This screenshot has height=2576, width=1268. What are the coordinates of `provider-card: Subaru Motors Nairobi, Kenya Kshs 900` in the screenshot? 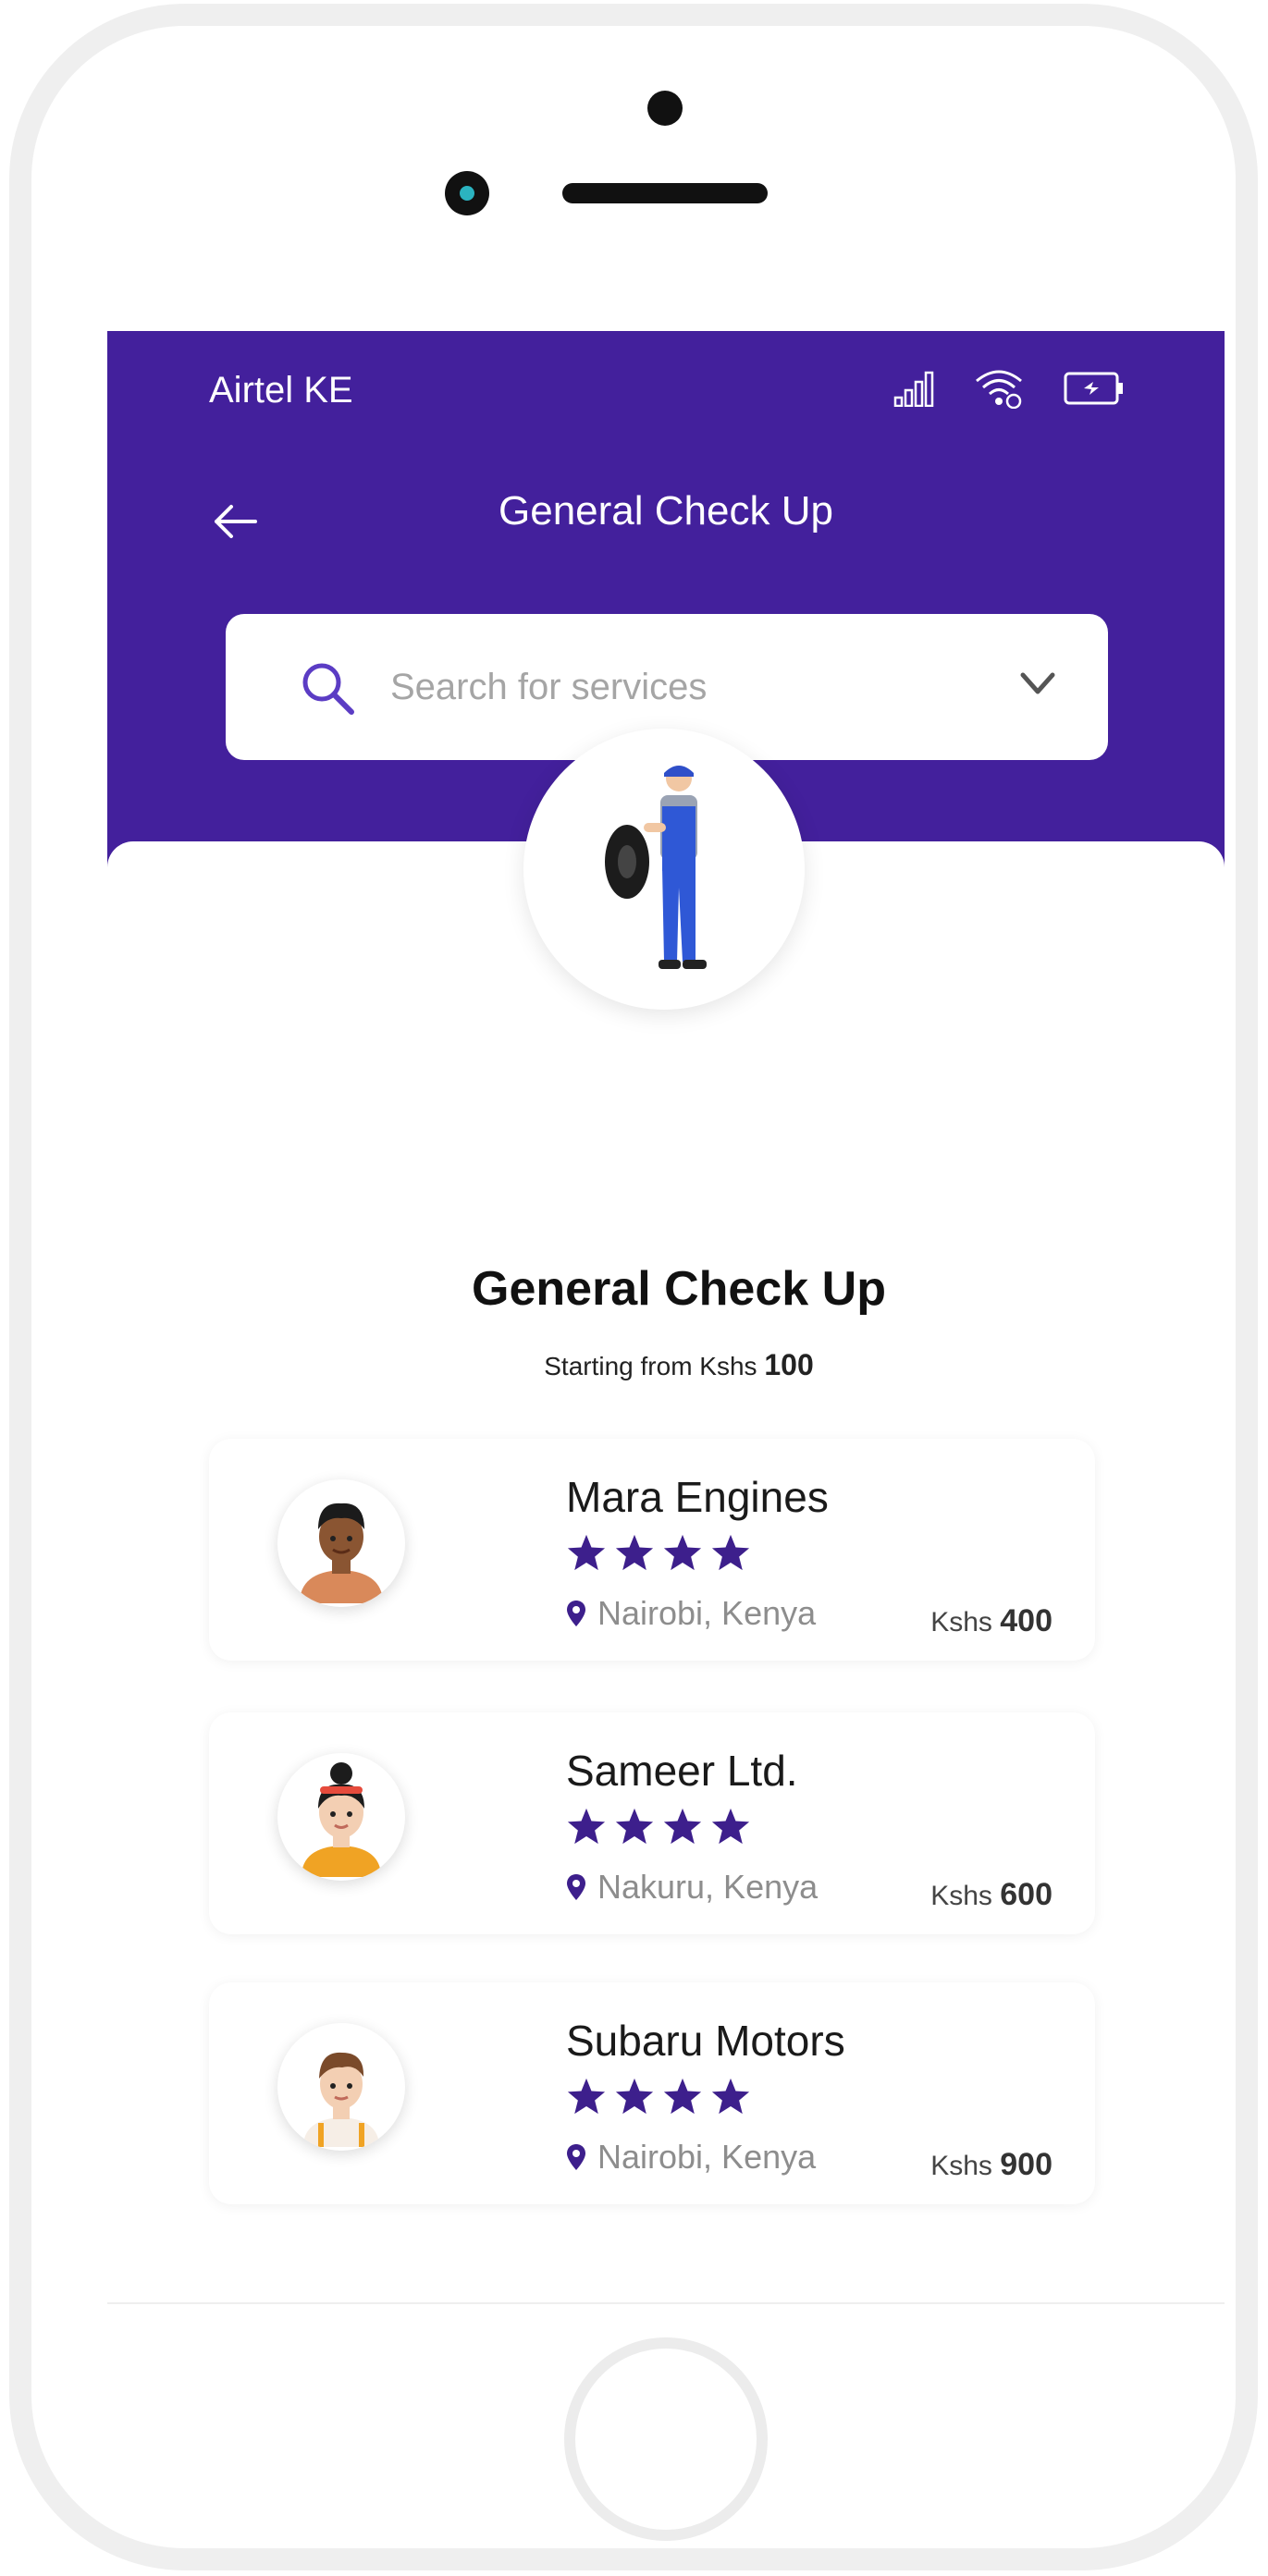 It's located at (652, 2093).